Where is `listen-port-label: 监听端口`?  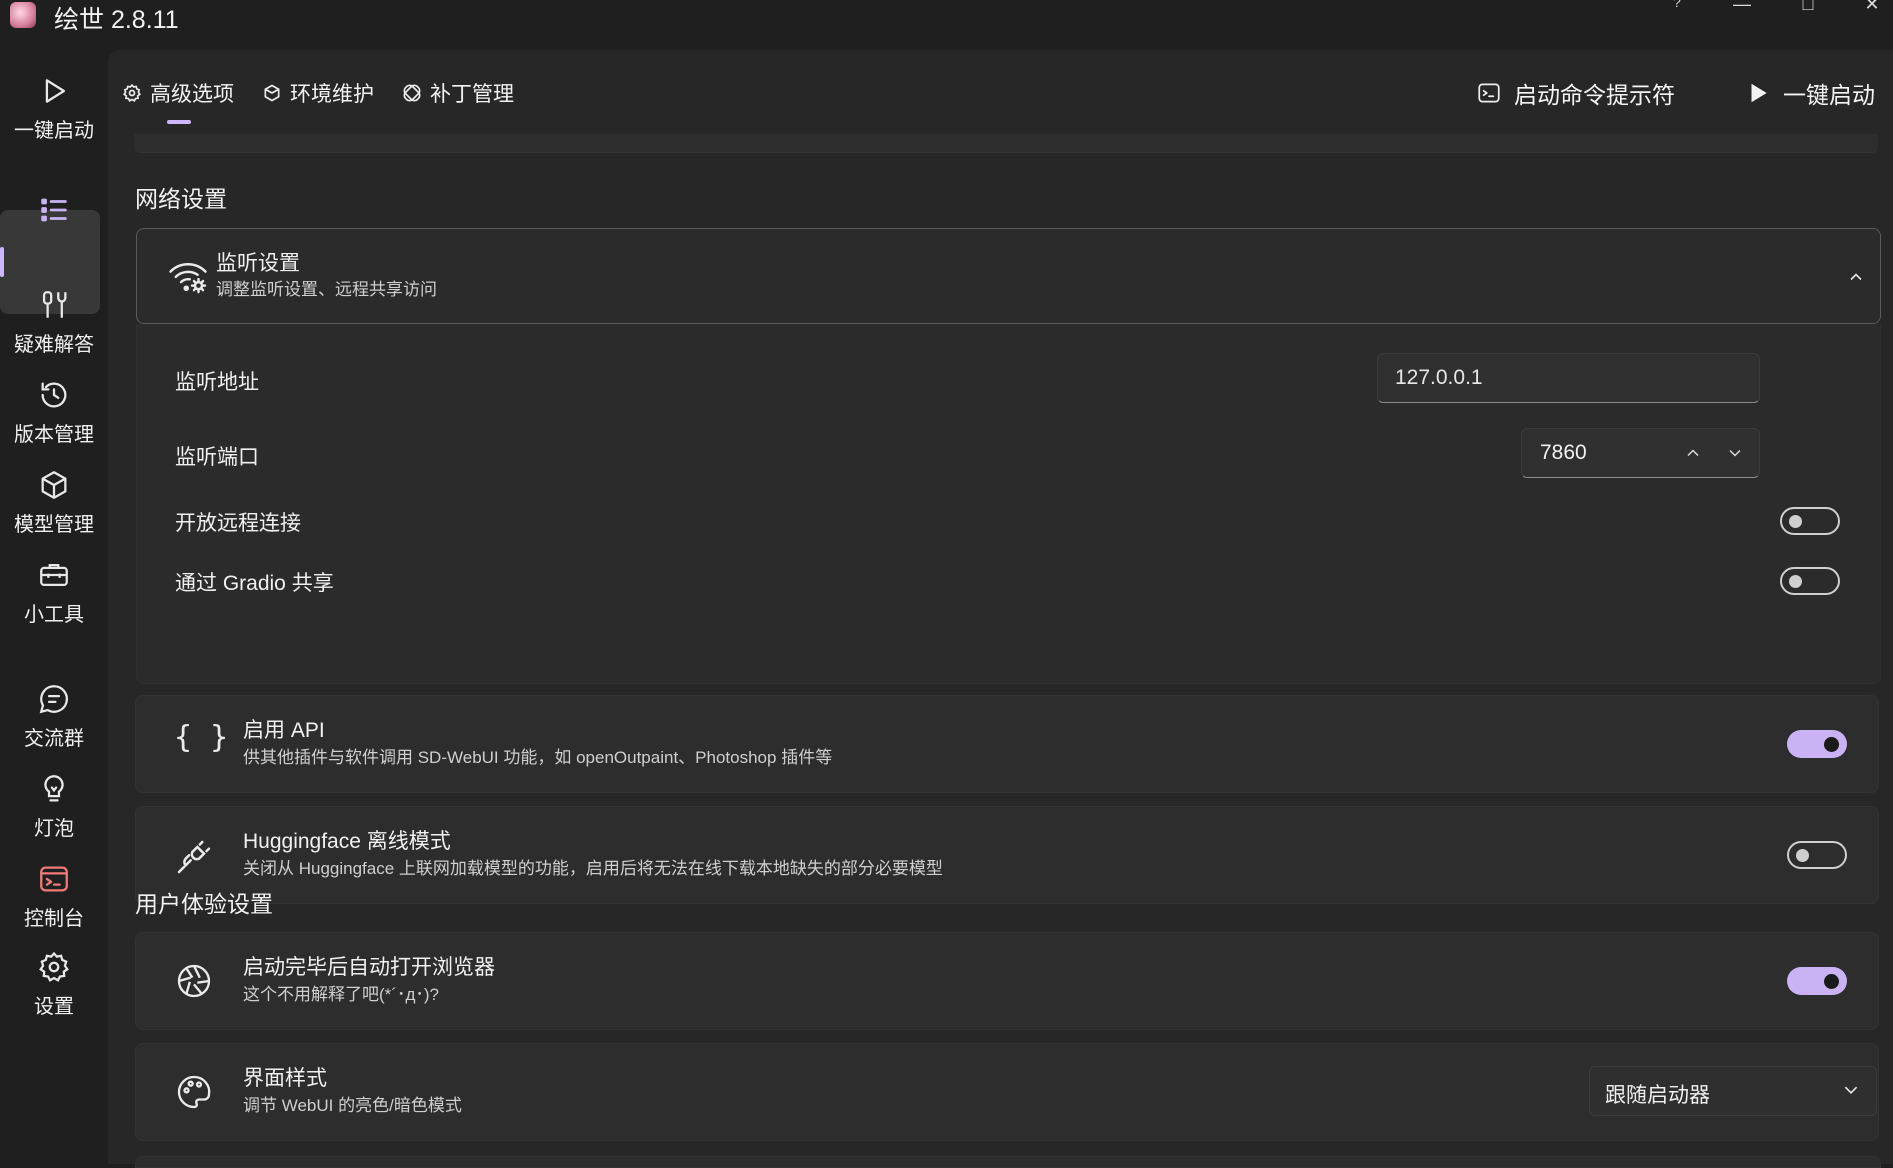
listen-port-label: 监听端口 is located at coordinates (217, 457).